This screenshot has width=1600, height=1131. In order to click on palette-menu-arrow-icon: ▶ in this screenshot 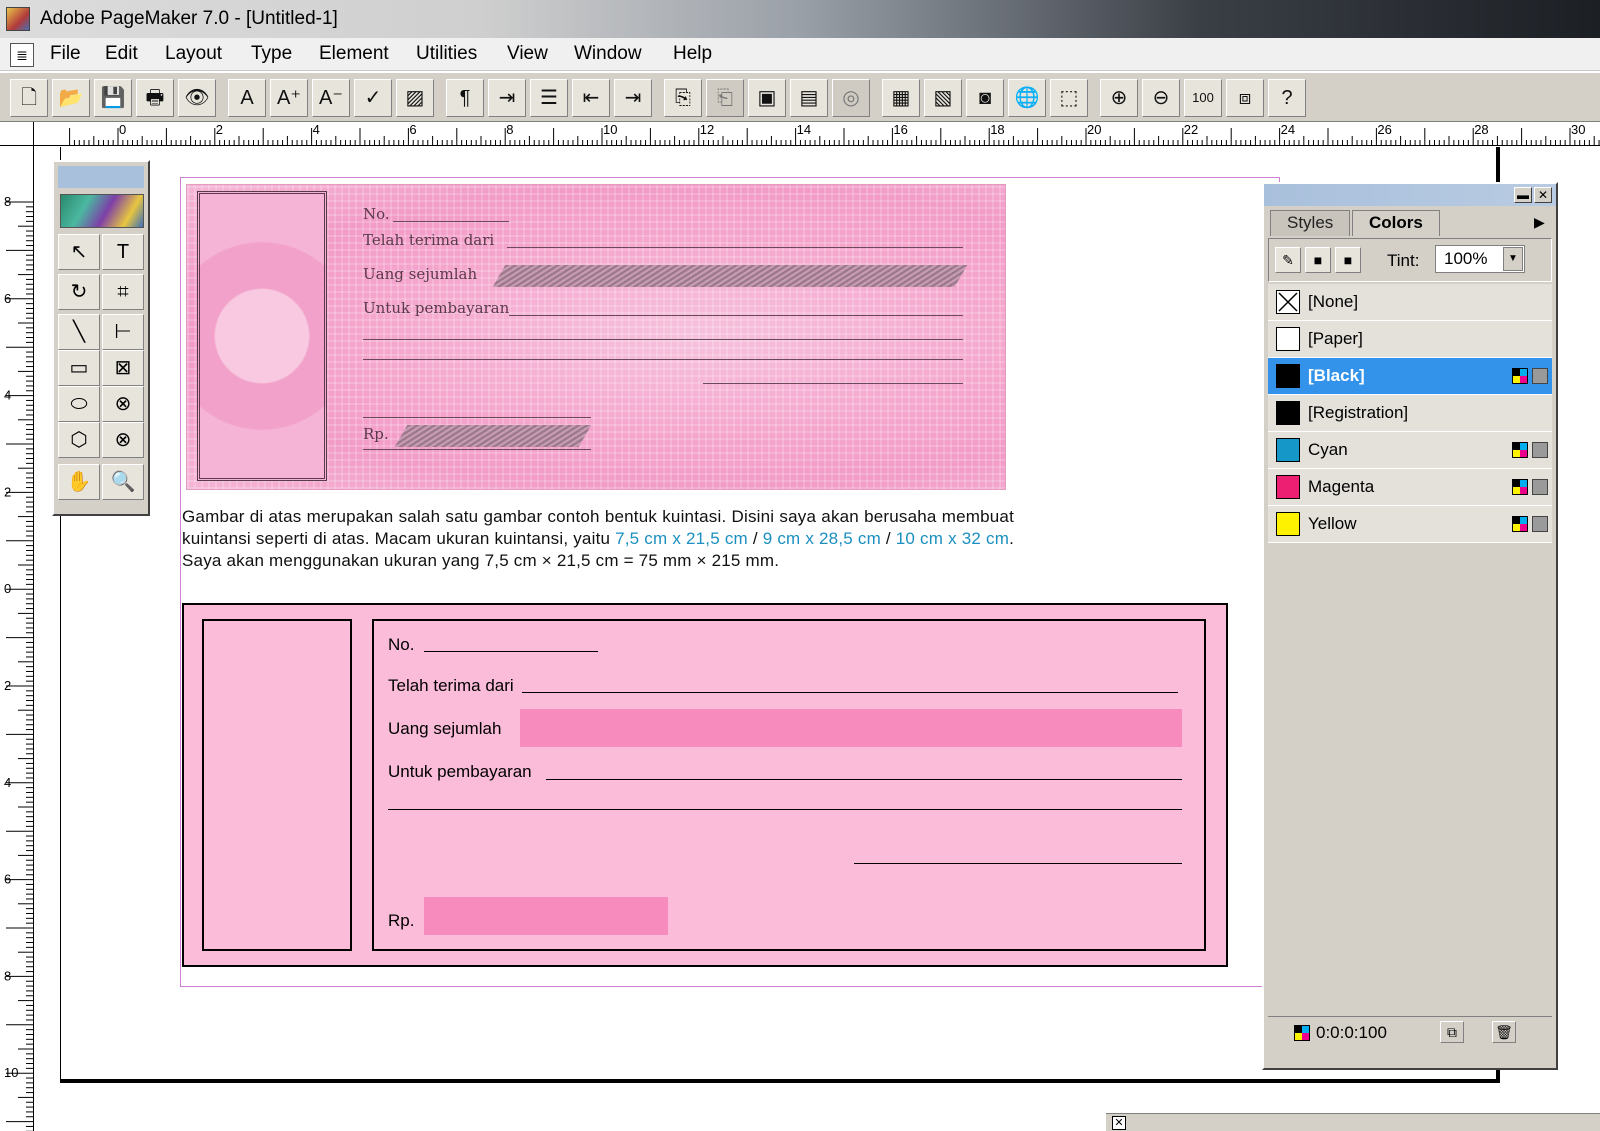, I will do `click(1539, 222)`.